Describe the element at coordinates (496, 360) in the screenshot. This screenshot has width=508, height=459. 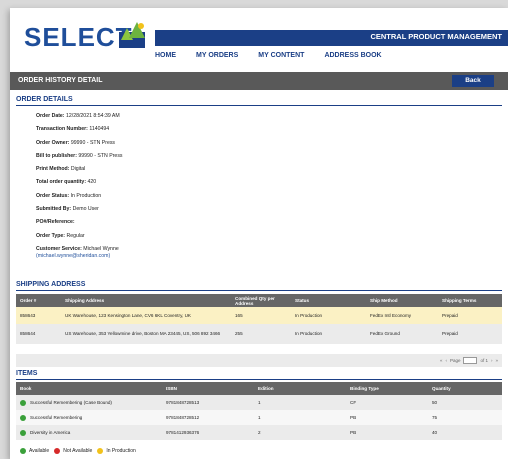
I see `last-page-icon: »` at that location.